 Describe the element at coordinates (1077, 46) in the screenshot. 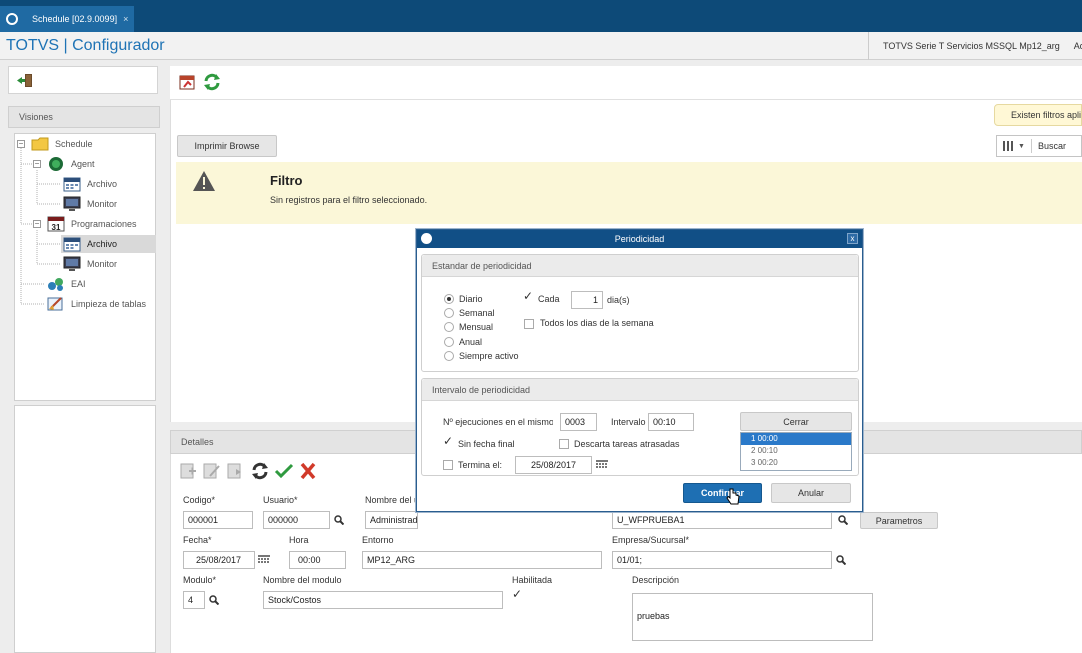

I see `user-name-truncated: Adr` at that location.